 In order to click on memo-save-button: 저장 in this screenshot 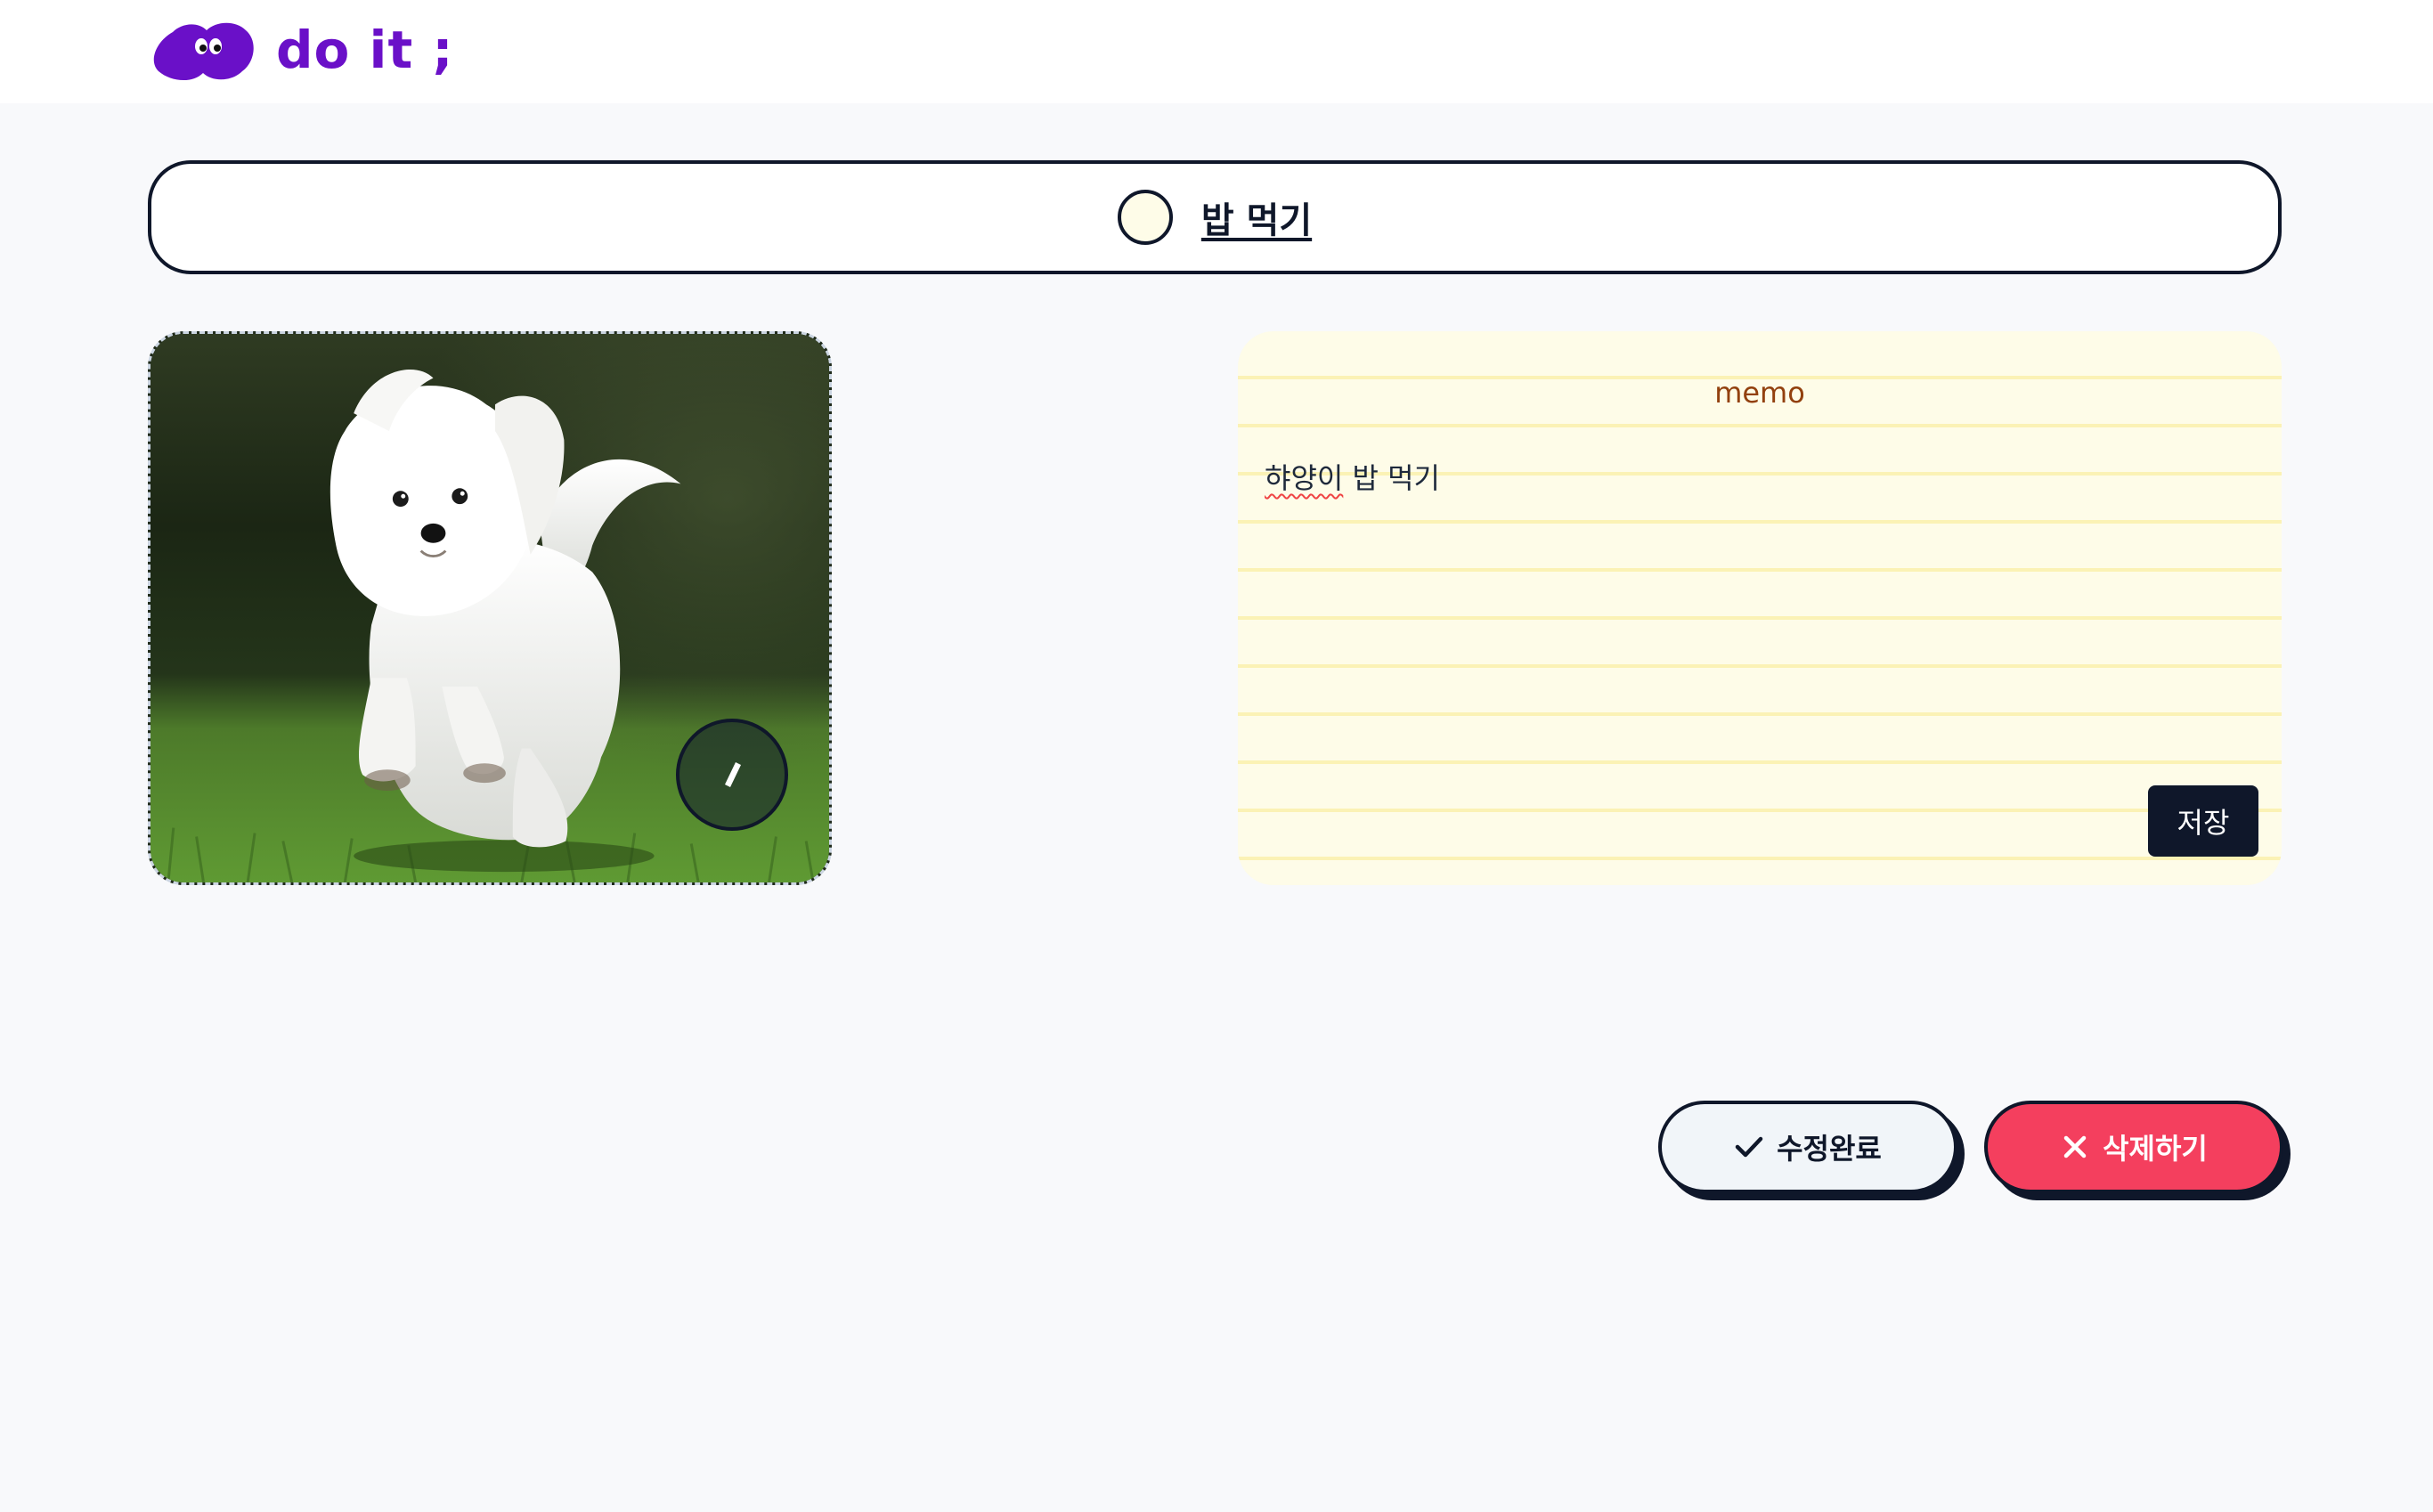, I will do `click(2203, 821)`.